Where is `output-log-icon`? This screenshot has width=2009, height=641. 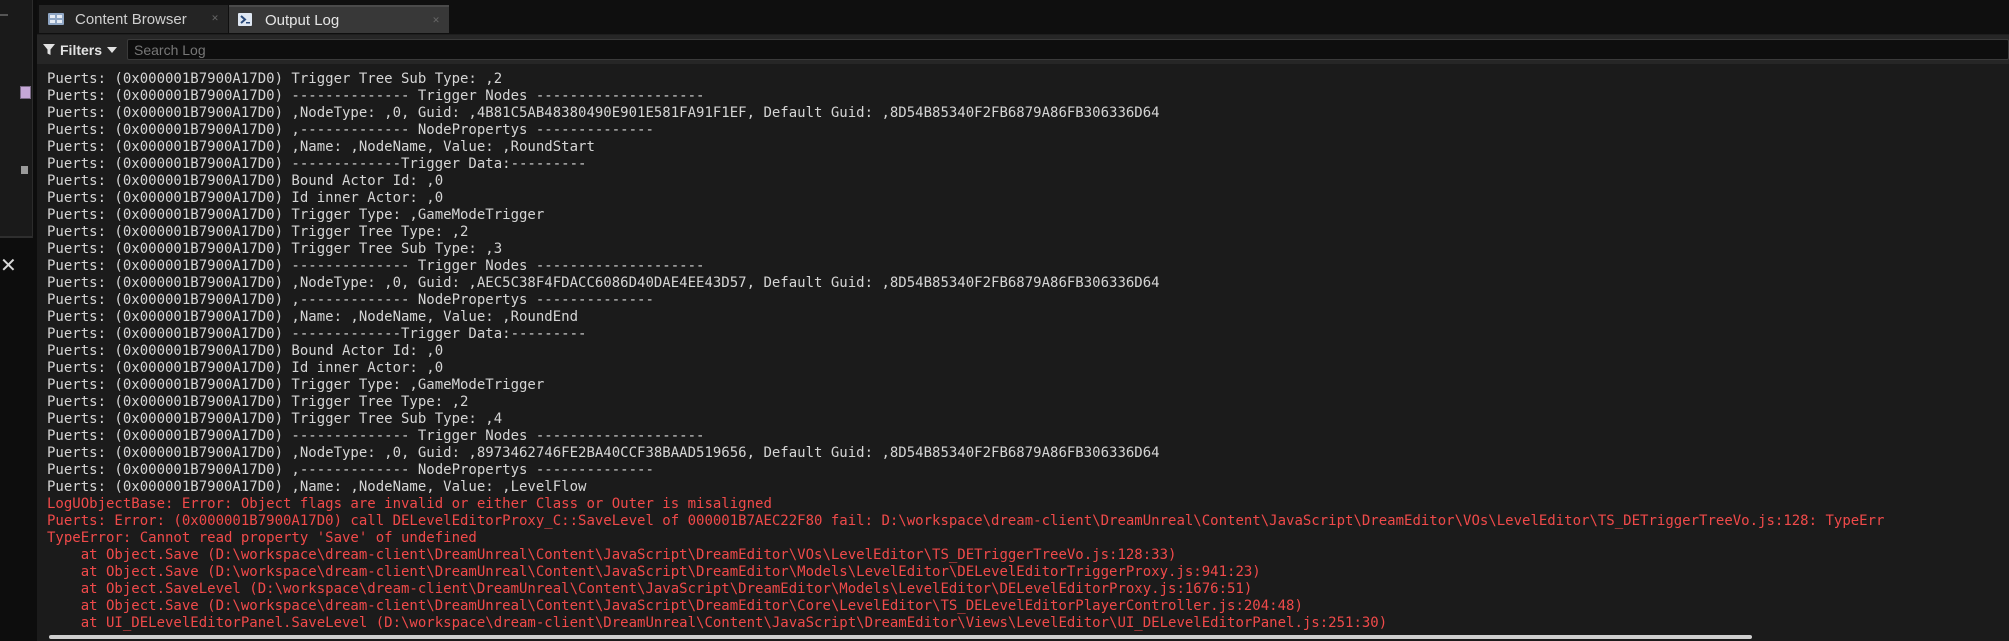 output-log-icon is located at coordinates (246, 20).